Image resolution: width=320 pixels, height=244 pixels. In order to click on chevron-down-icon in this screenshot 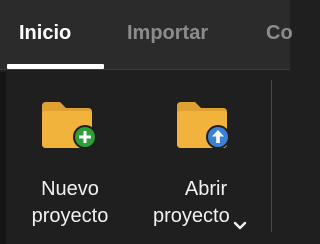, I will do `click(240, 220)`.